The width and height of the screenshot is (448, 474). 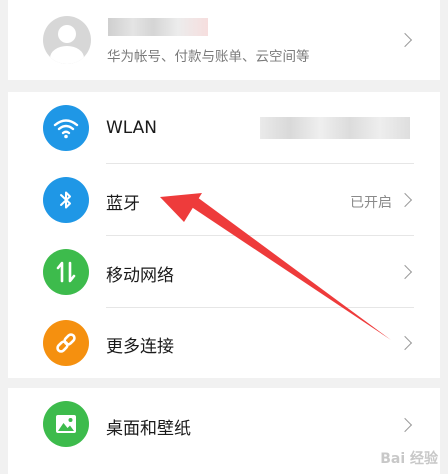 I want to click on wifi-icon, so click(x=66, y=128).